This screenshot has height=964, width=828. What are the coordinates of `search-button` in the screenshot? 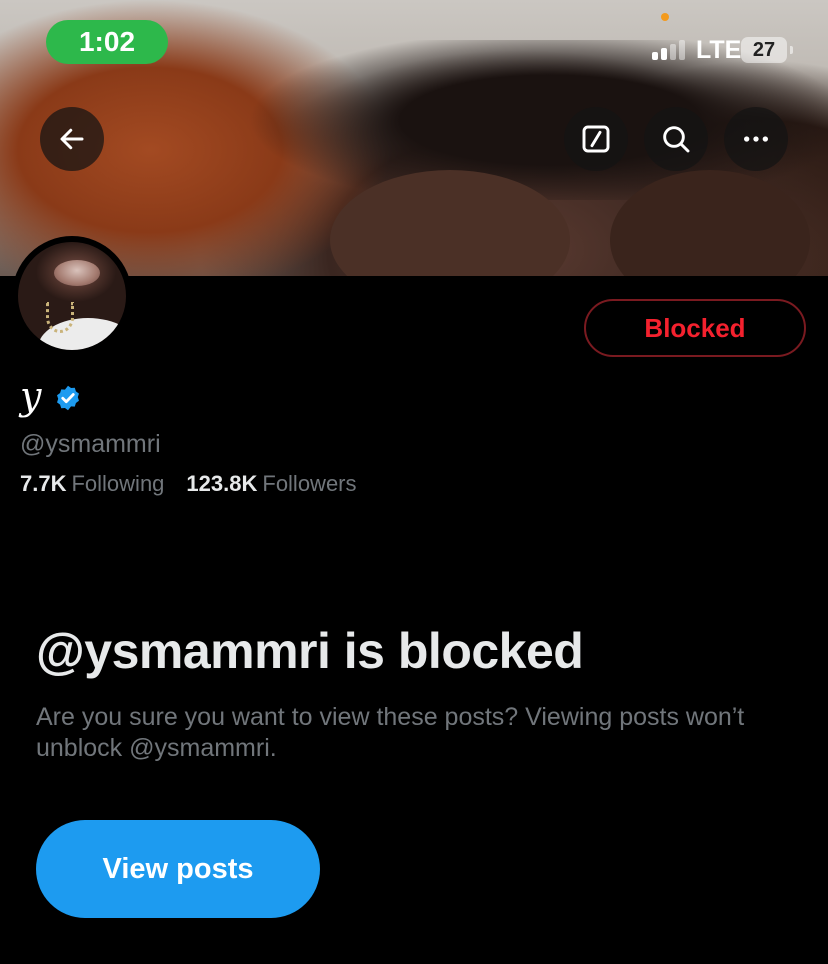 It's located at (676, 139).